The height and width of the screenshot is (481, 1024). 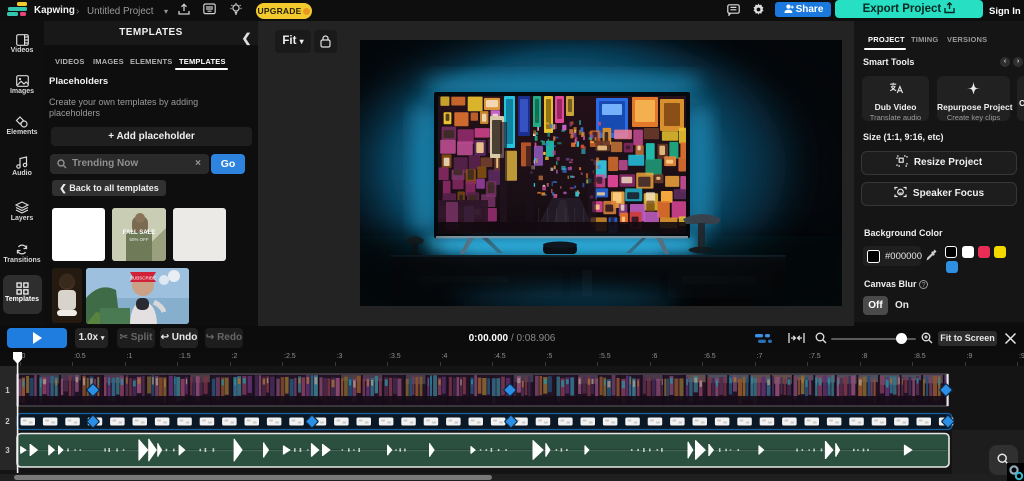 I want to click on svg-text: FALL SALE, so click(x=139, y=233).